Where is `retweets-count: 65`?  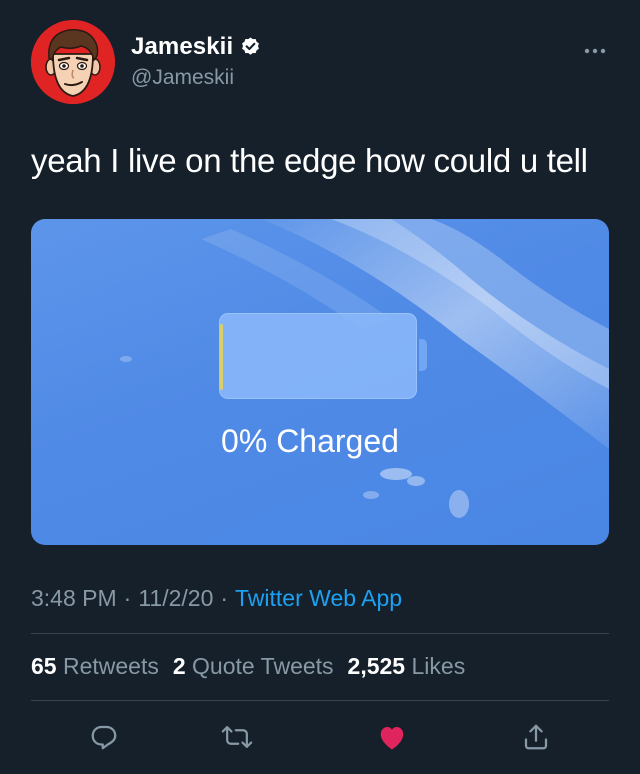
retweets-count: 65 is located at coordinates (44, 666).